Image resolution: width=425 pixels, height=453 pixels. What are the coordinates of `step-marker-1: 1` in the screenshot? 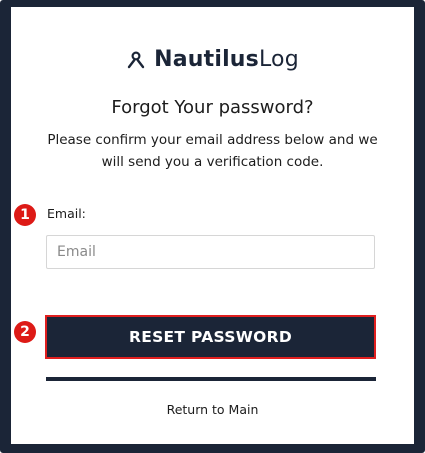 It's located at (25, 215).